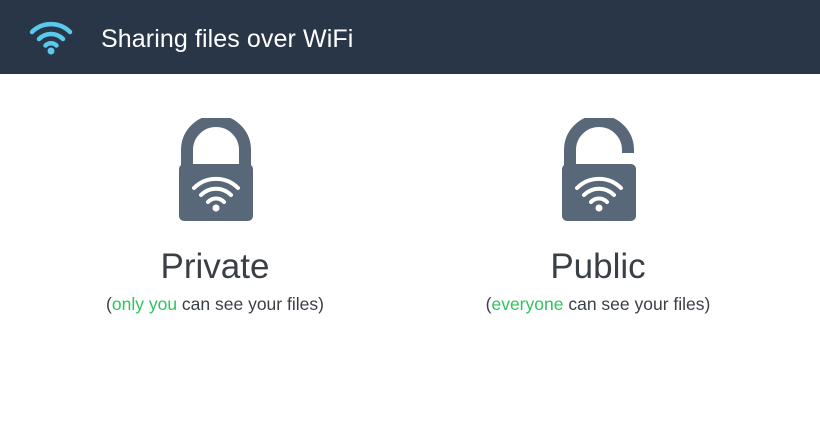  I want to click on public-title: Public, so click(598, 266).